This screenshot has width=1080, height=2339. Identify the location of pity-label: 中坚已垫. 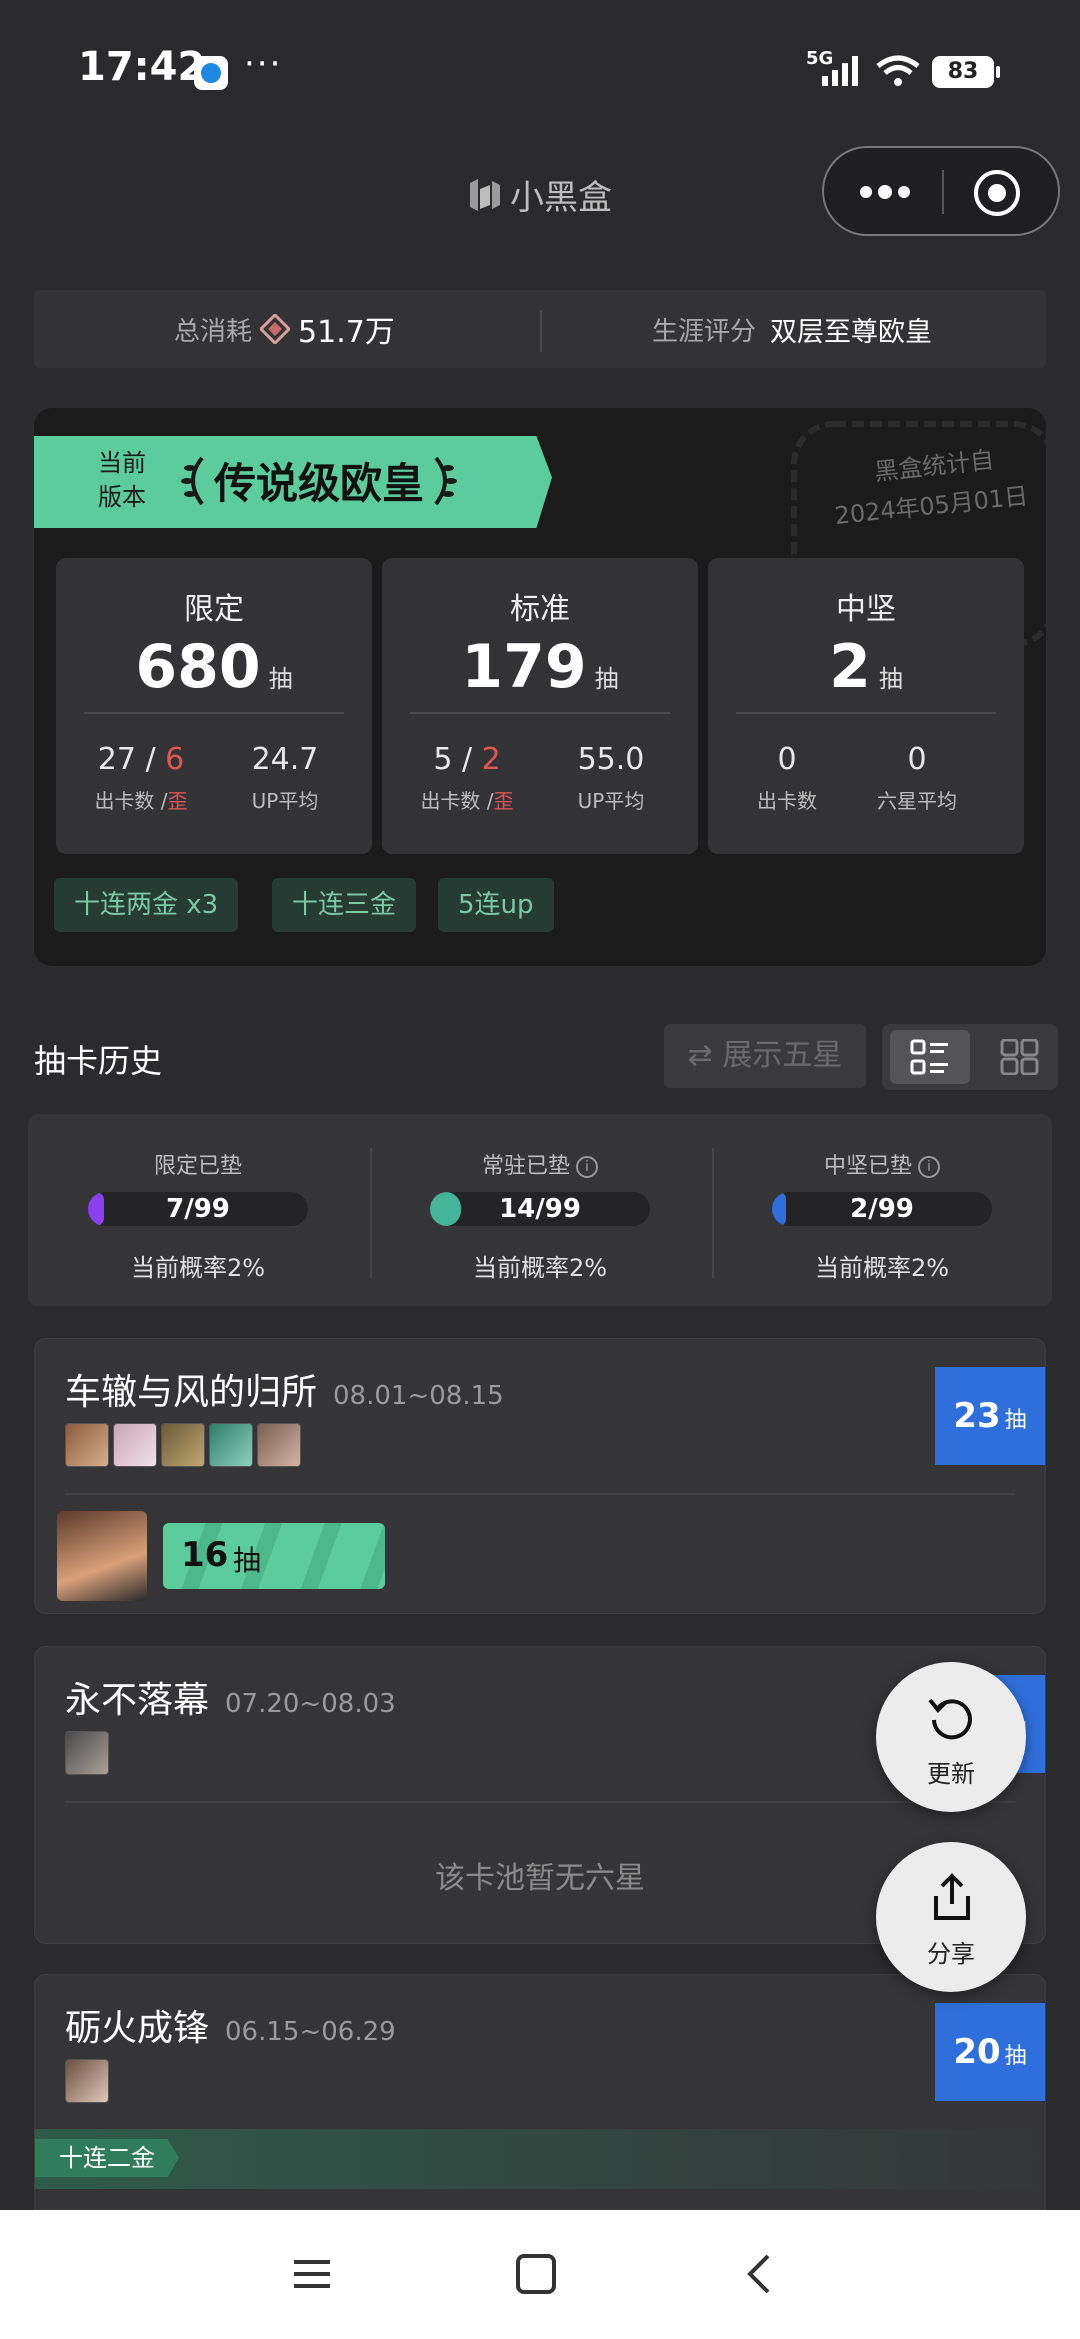
(867, 1166).